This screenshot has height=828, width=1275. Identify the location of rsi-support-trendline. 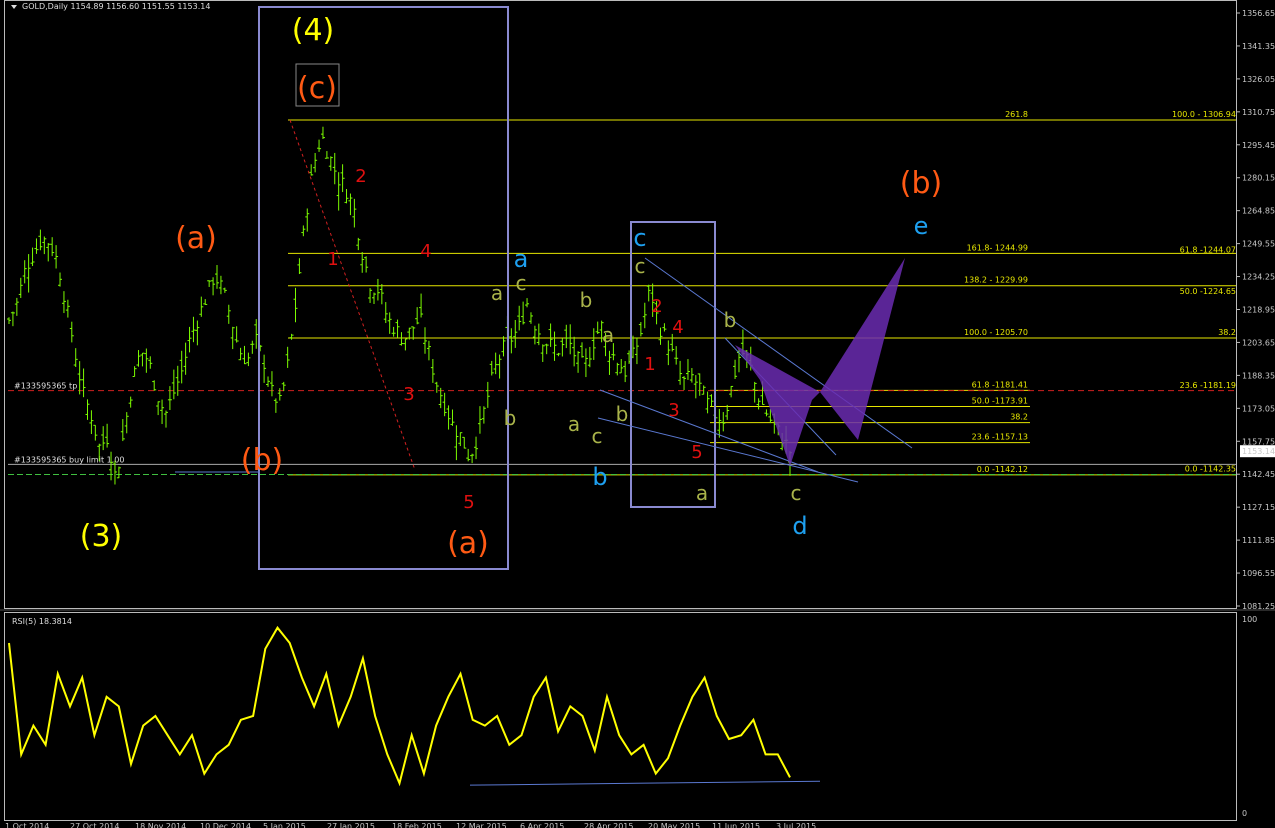
(645, 783).